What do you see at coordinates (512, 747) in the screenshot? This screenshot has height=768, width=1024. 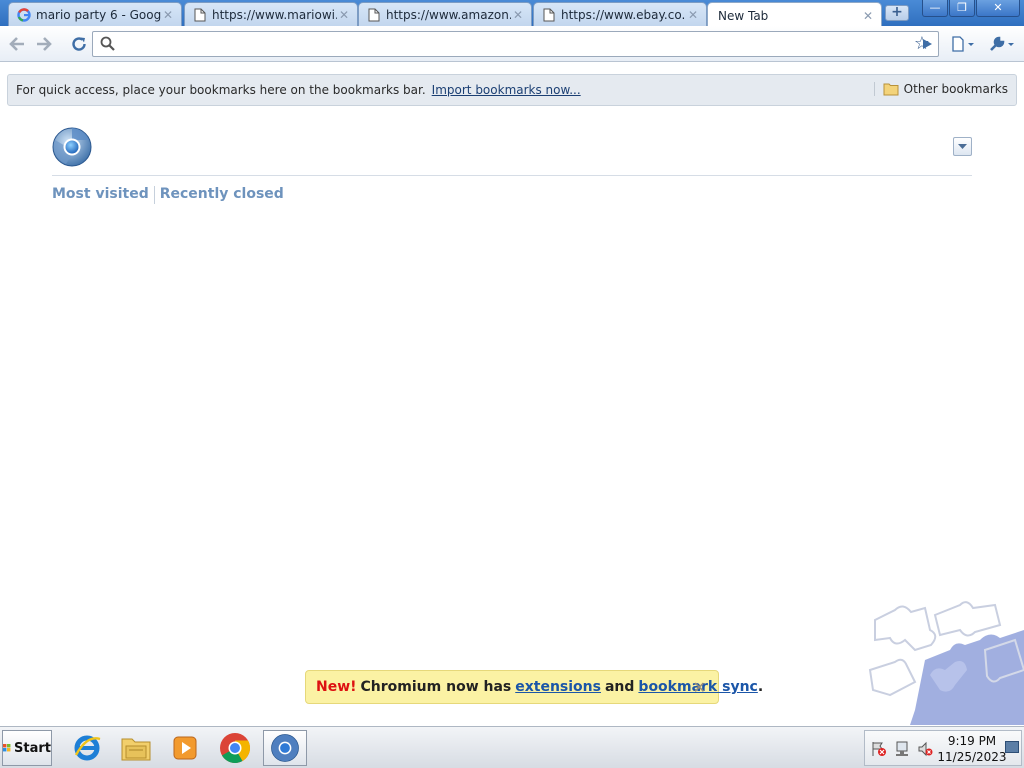 I see `taskbar: Start 9:19 PM 11/25/2023` at bounding box center [512, 747].